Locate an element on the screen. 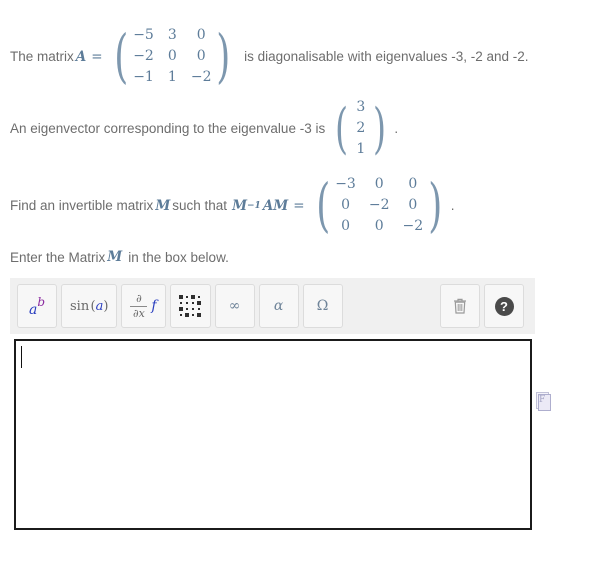  help-button: ? is located at coordinates (504, 306).